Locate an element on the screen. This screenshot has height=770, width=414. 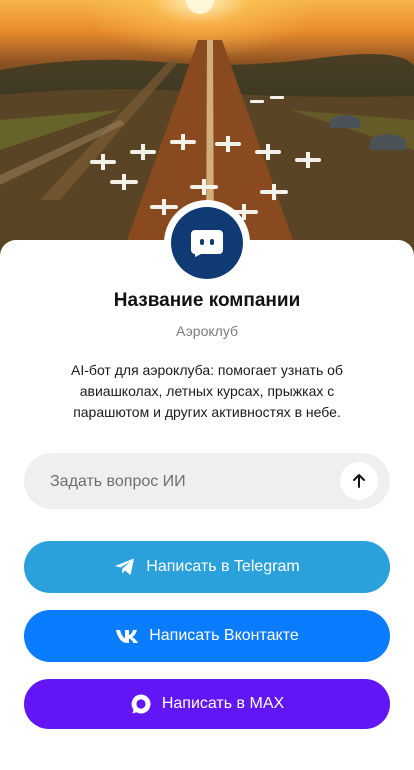
telegram-icon is located at coordinates (125, 567).